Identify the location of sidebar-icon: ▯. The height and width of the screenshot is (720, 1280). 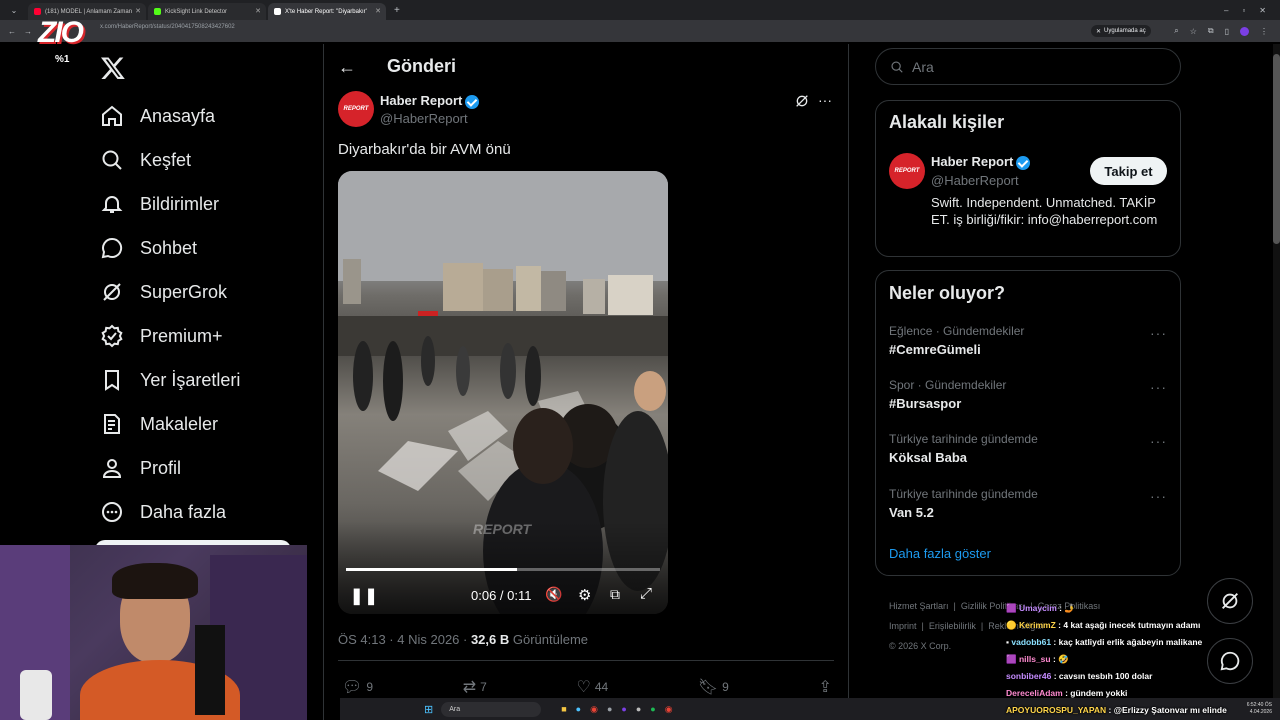
(1227, 31).